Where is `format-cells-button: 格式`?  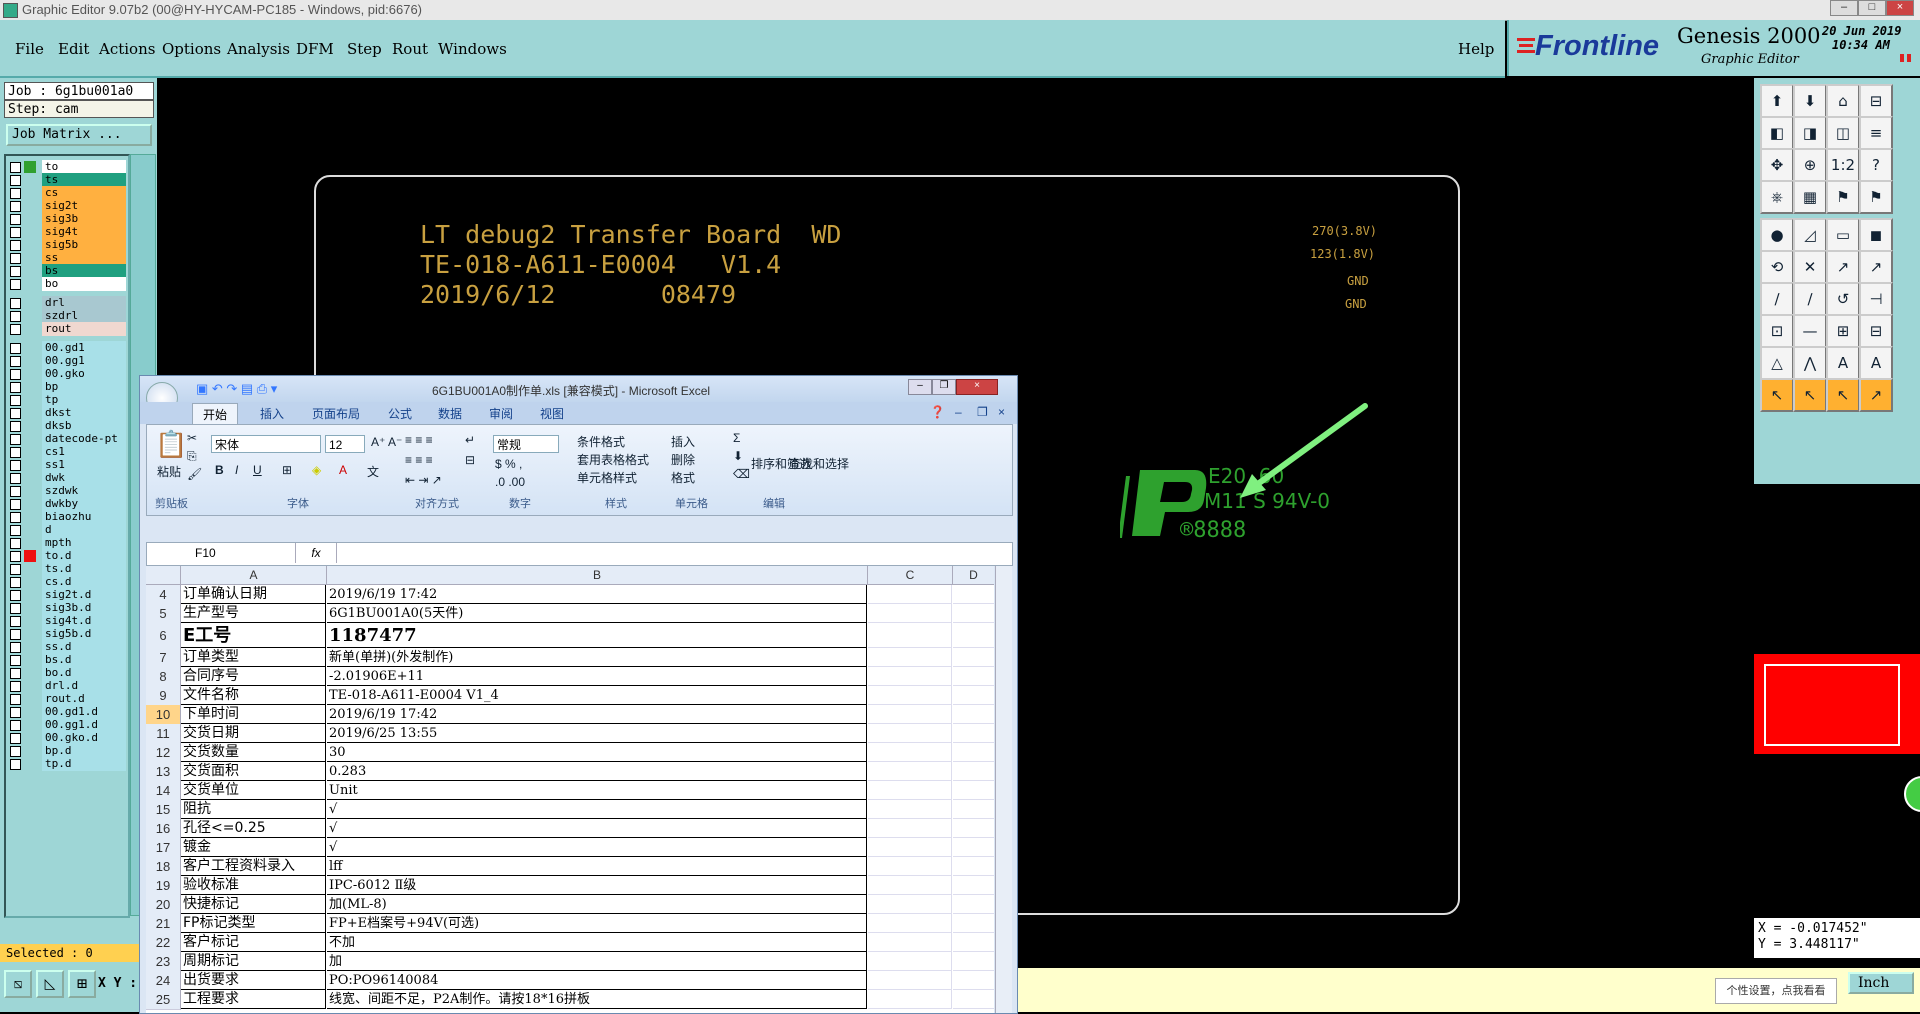
format-cells-button: 格式 is located at coordinates (683, 477).